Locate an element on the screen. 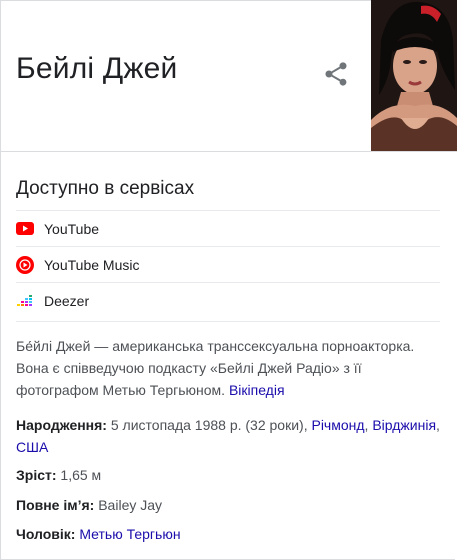 The image size is (457, 560). birth-place-link-2: Вірджинія is located at coordinates (404, 425).